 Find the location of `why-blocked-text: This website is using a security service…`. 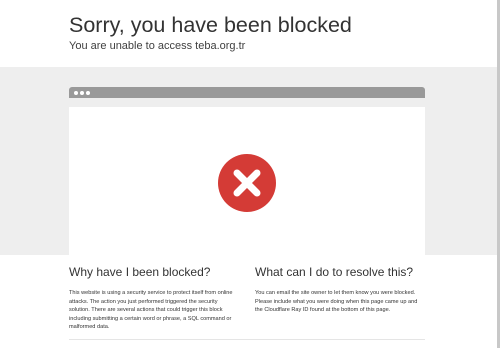

why-blocked-text: This website is using a security service… is located at coordinates (151, 310).